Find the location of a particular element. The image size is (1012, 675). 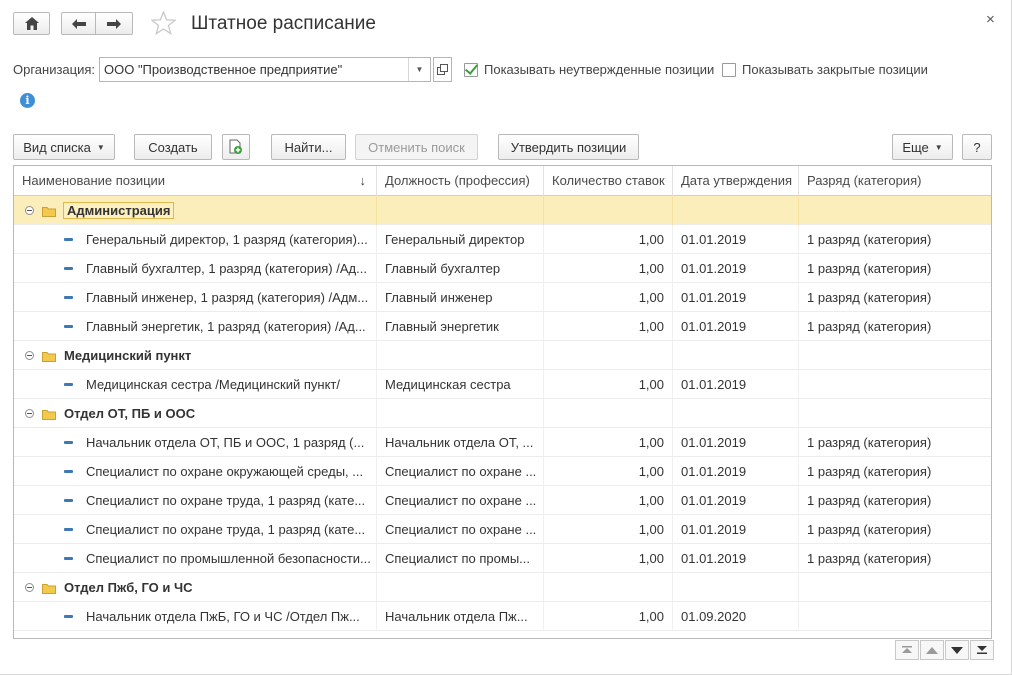

profession-cell: Генеральный директор is located at coordinates (460, 239).